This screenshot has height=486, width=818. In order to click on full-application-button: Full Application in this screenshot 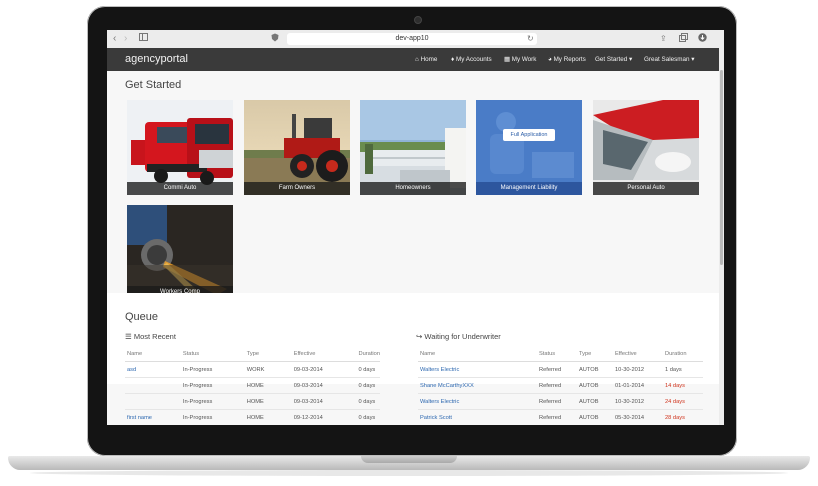, I will do `click(529, 135)`.